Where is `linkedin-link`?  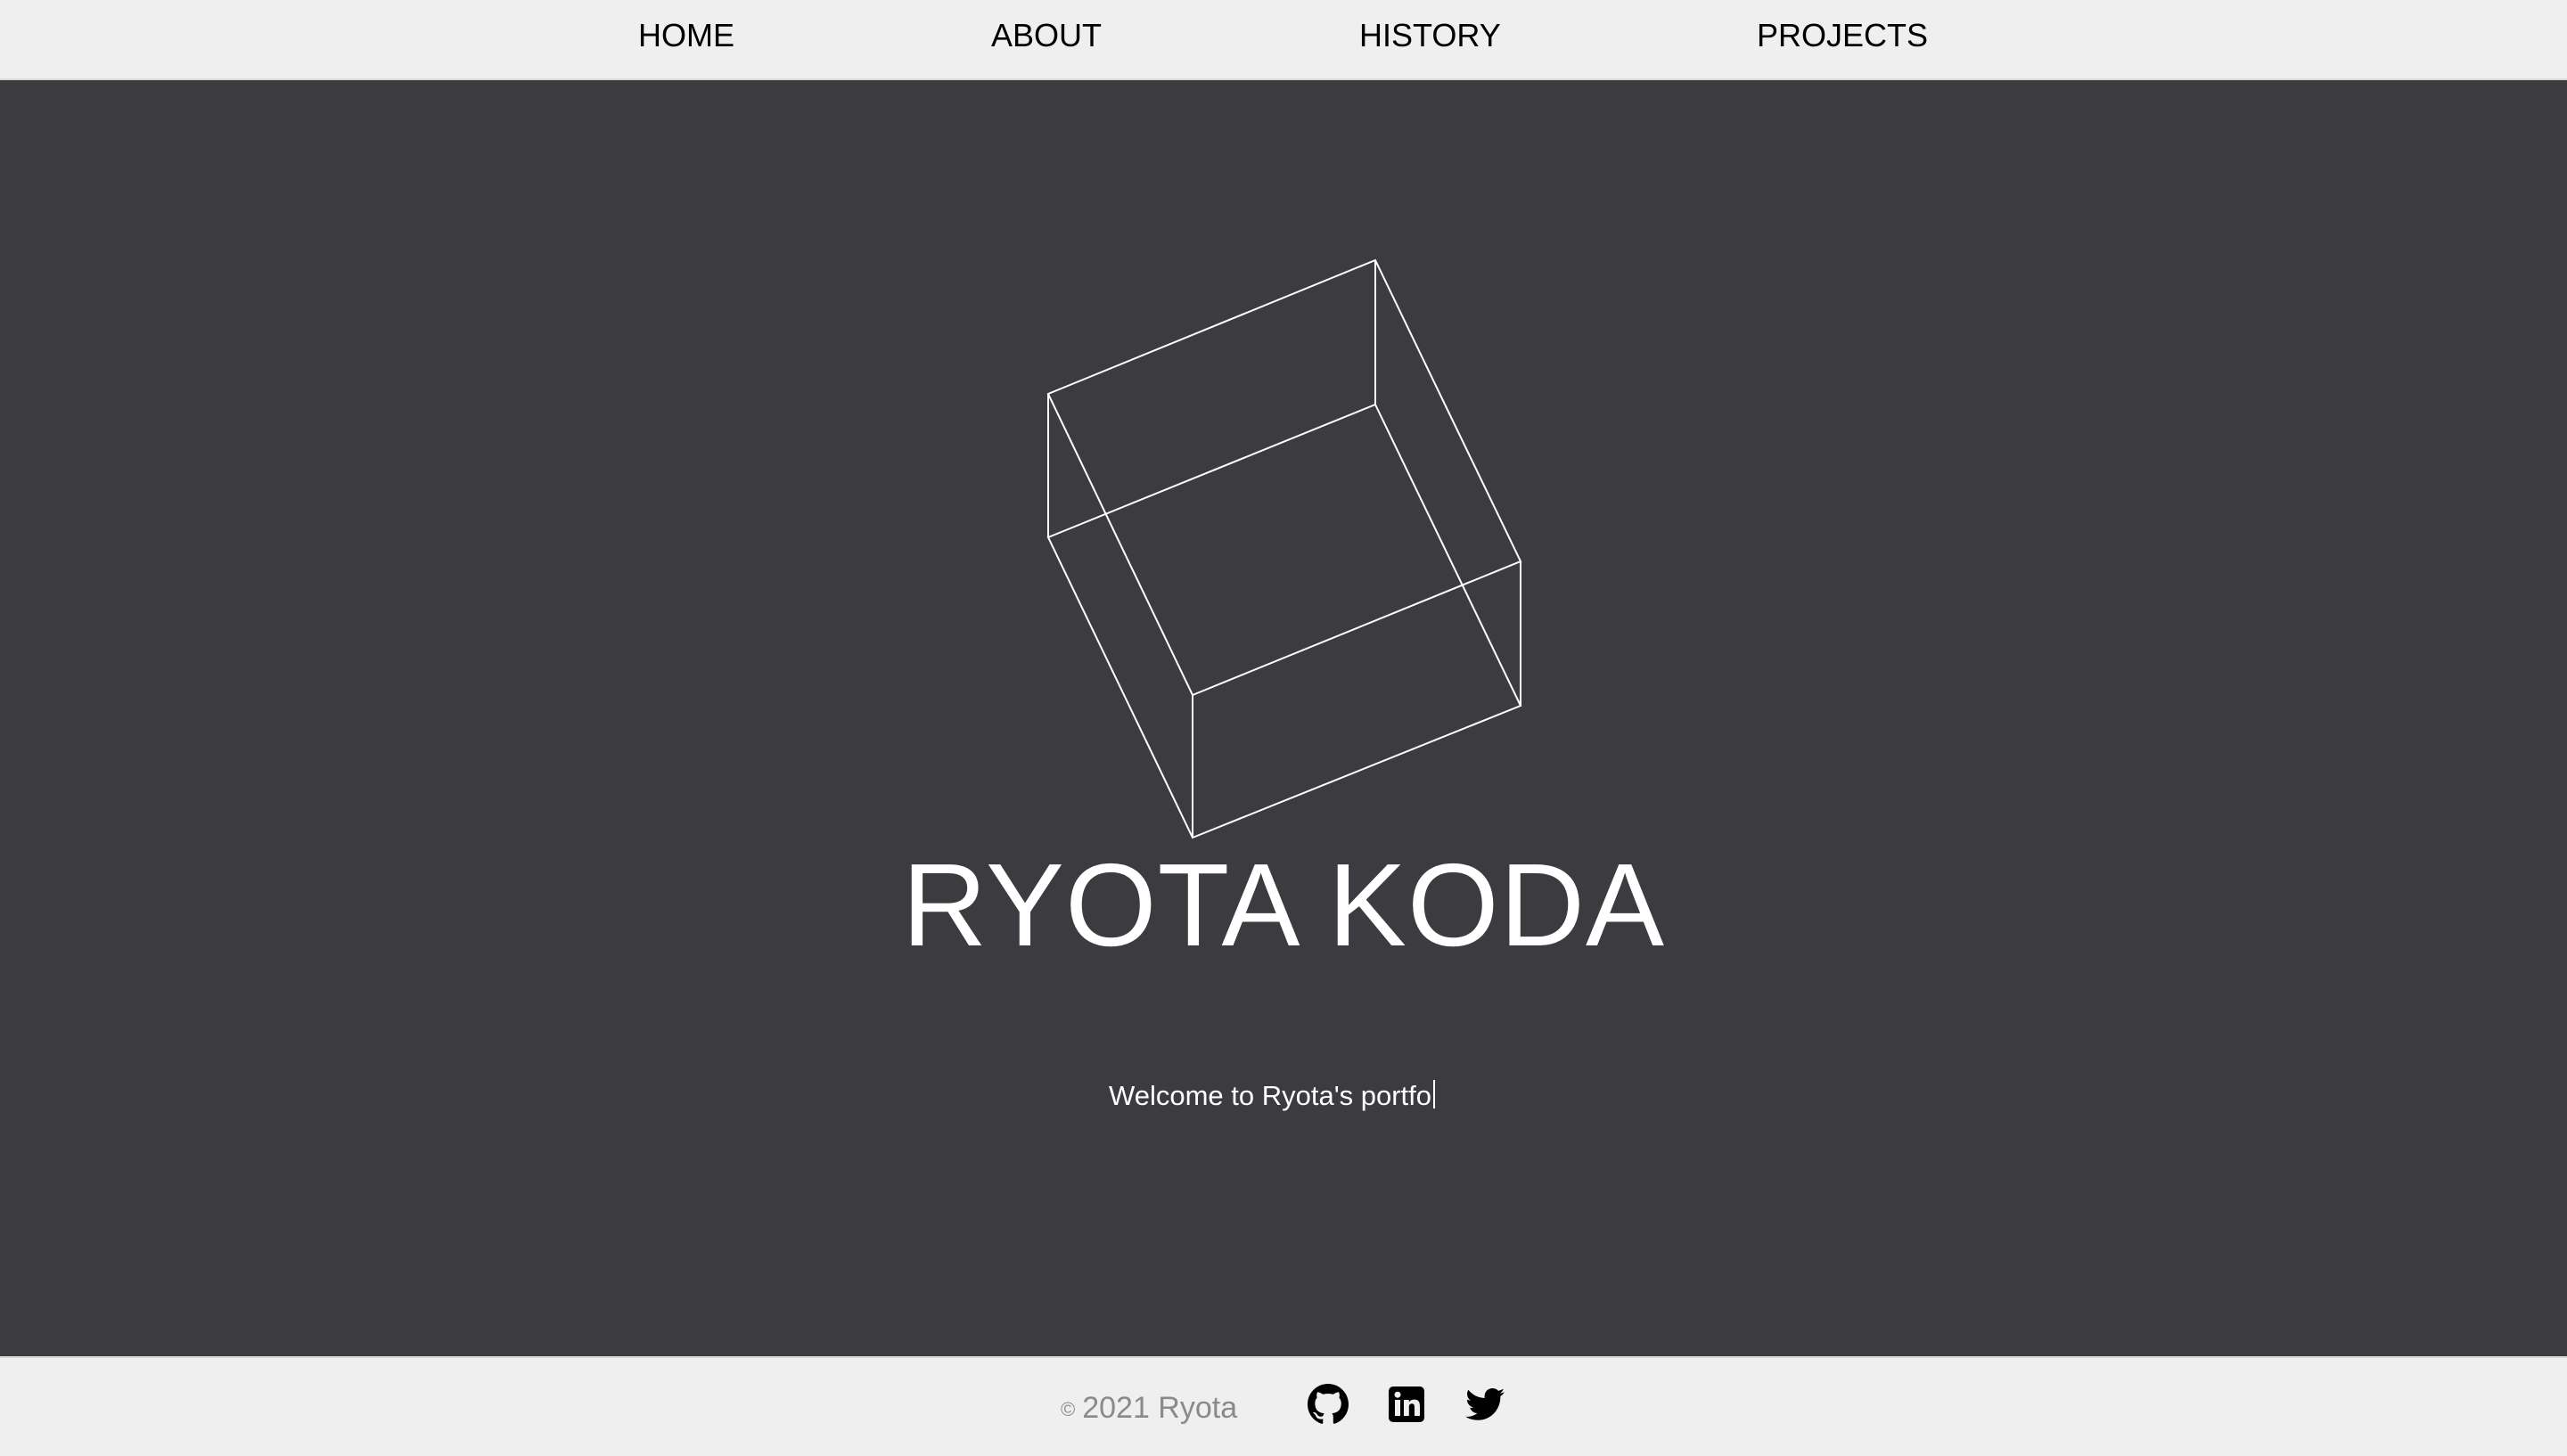
linkedin-link is located at coordinates (1407, 1404).